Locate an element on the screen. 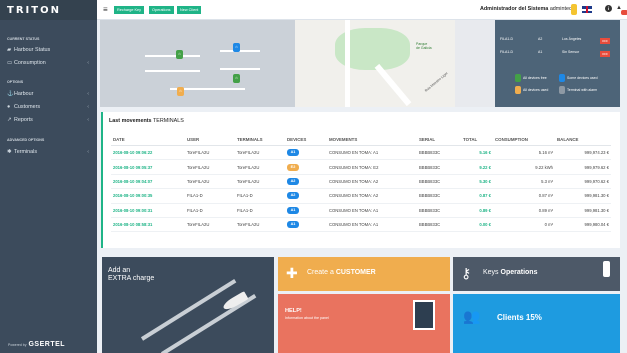  legend-label: Terminal with alarm is located at coordinates (582, 90).